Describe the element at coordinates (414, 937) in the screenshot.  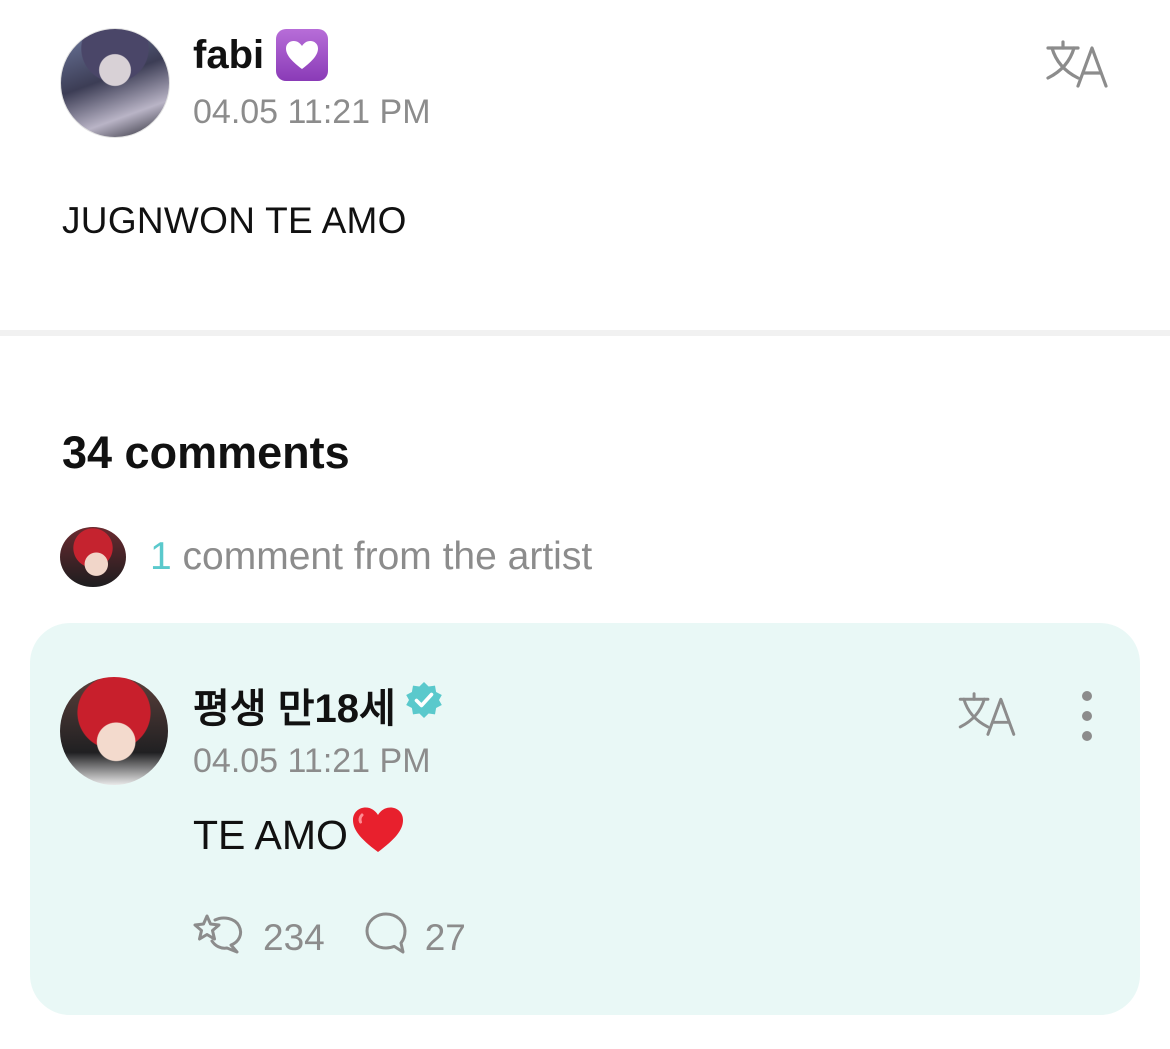
I see `reply-stat: 27` at that location.